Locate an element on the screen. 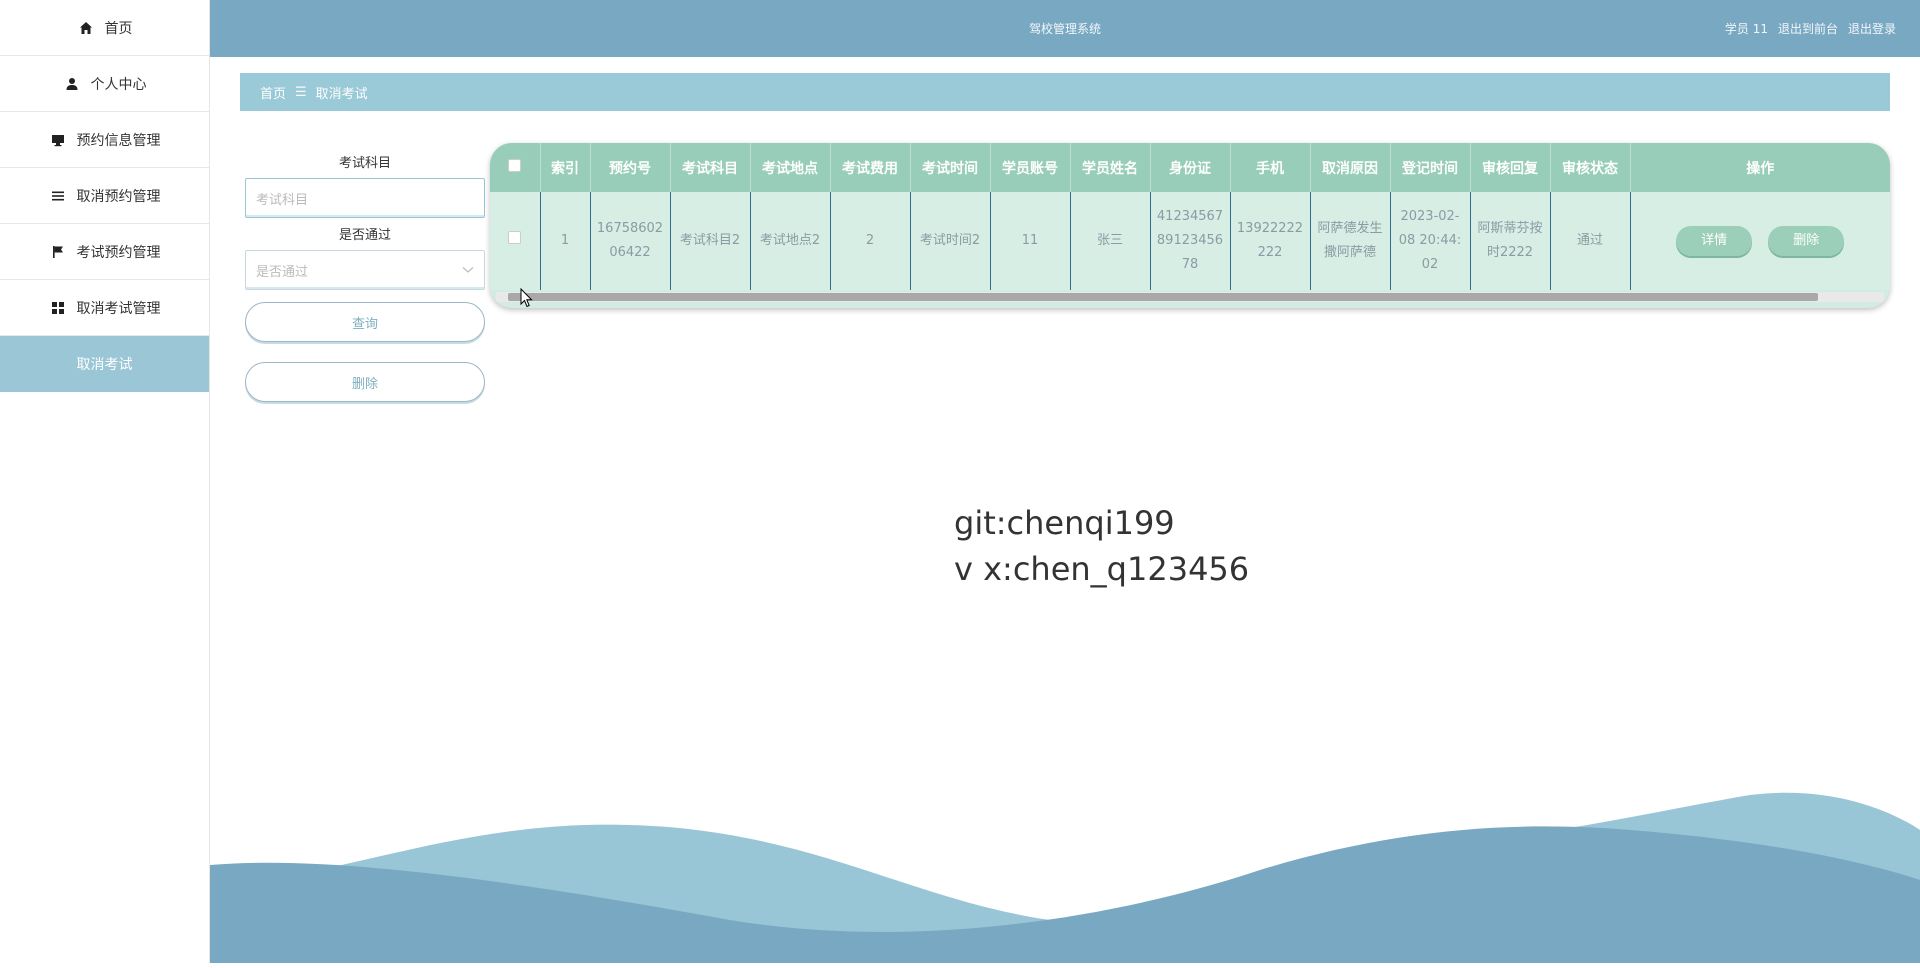 The height and width of the screenshot is (968, 1920). sidebar-item-label: 个人中心 is located at coordinates (118, 84).